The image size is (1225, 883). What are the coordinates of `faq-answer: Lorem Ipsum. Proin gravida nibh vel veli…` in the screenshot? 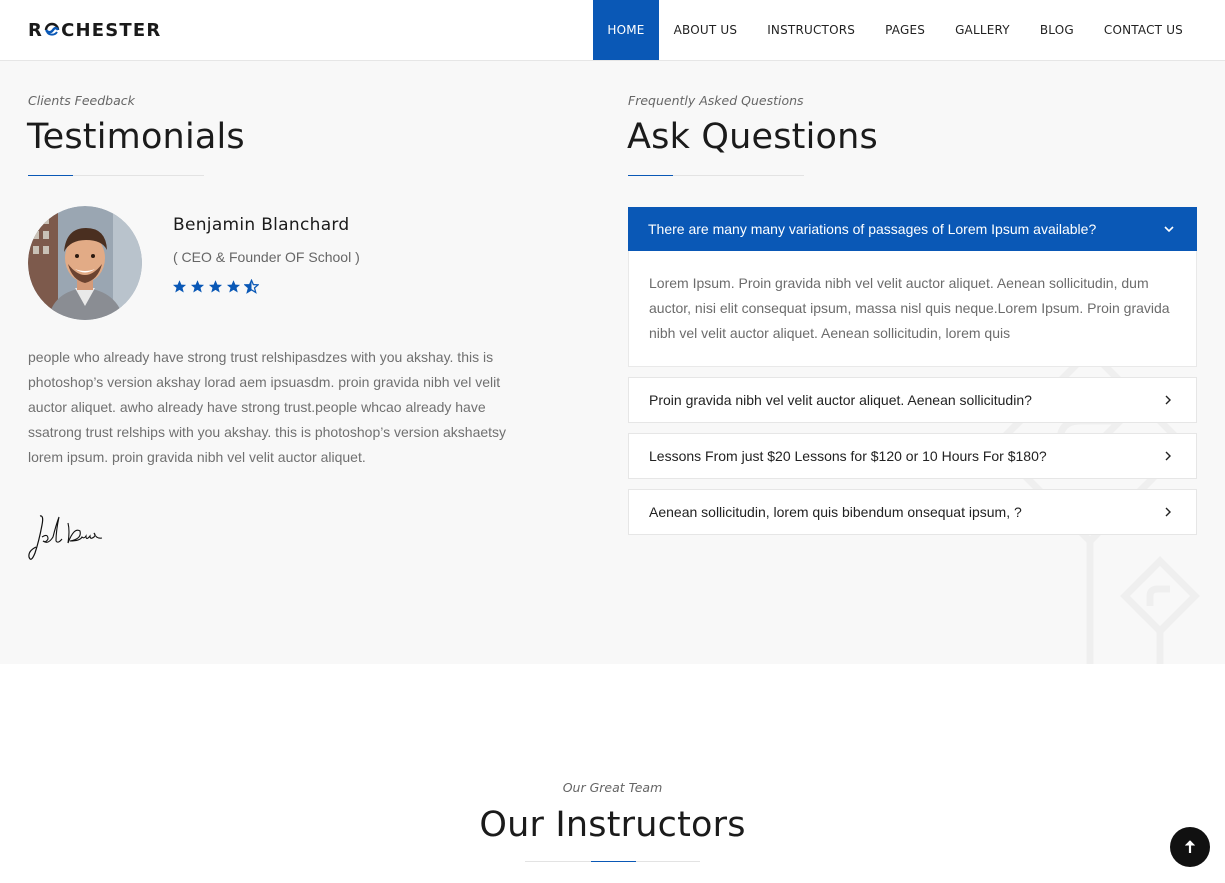 It's located at (912, 309).